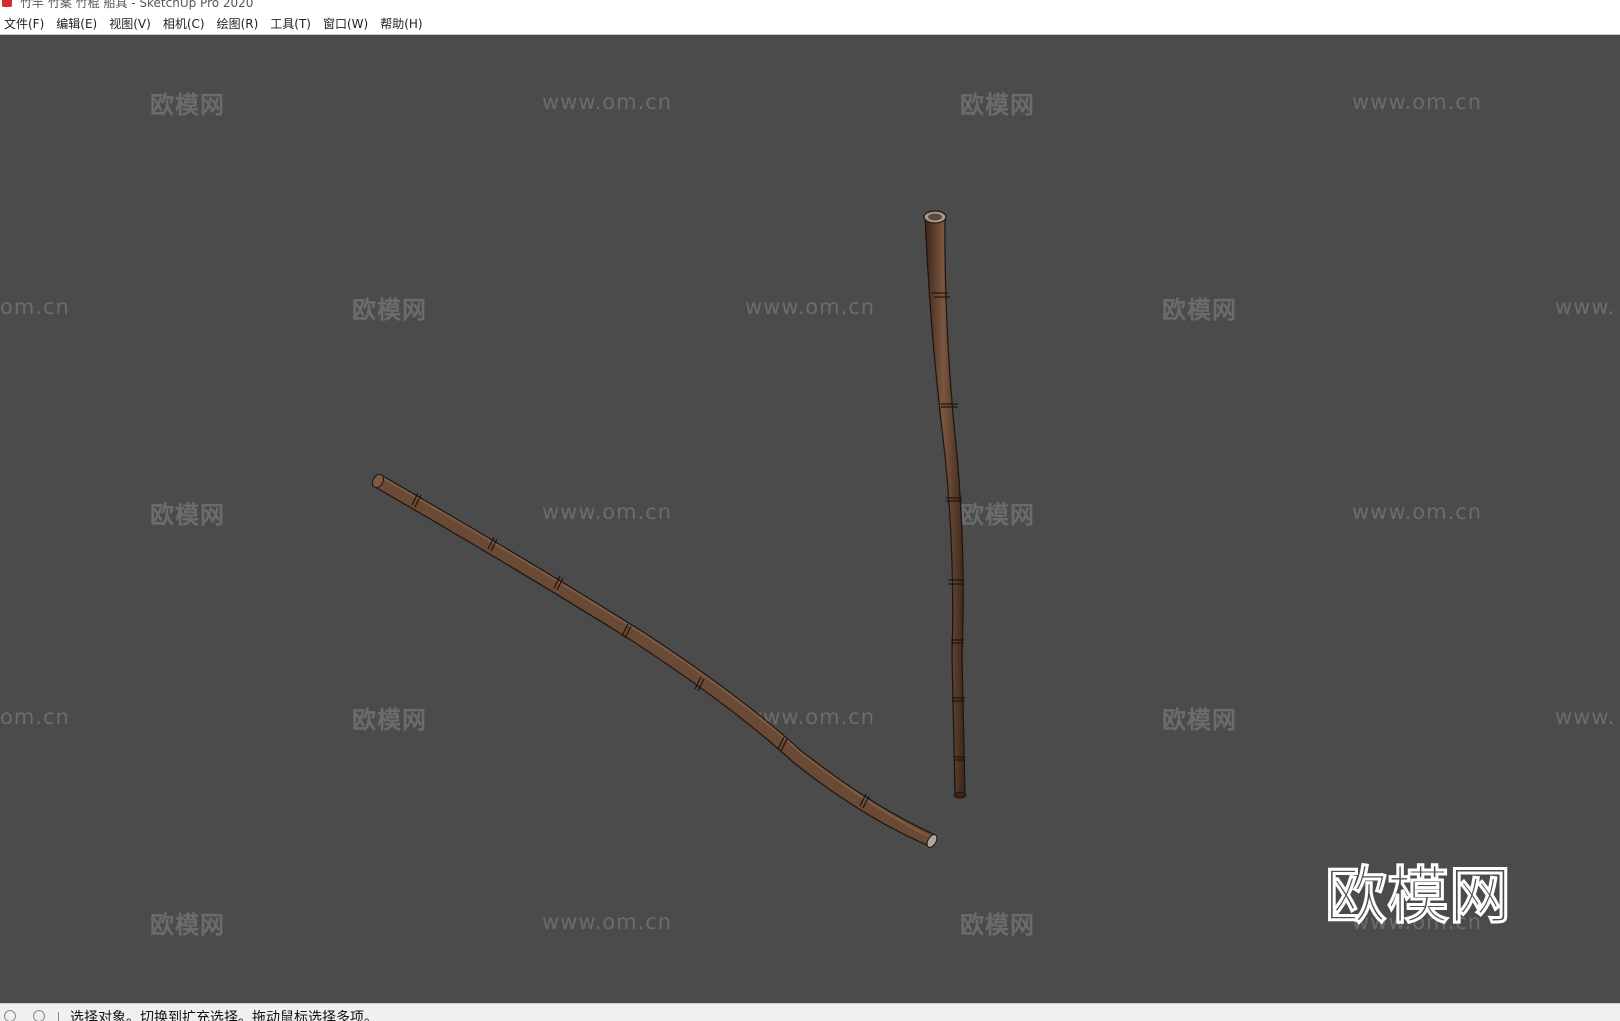  What do you see at coordinates (654, 660) in the screenshot?
I see `bamboo-pole-diagonal` at bounding box center [654, 660].